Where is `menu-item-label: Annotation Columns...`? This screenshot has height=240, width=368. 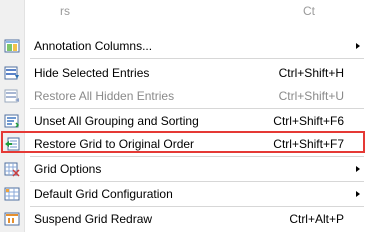
menu-item-label: Annotation Columns... is located at coordinates (93, 46).